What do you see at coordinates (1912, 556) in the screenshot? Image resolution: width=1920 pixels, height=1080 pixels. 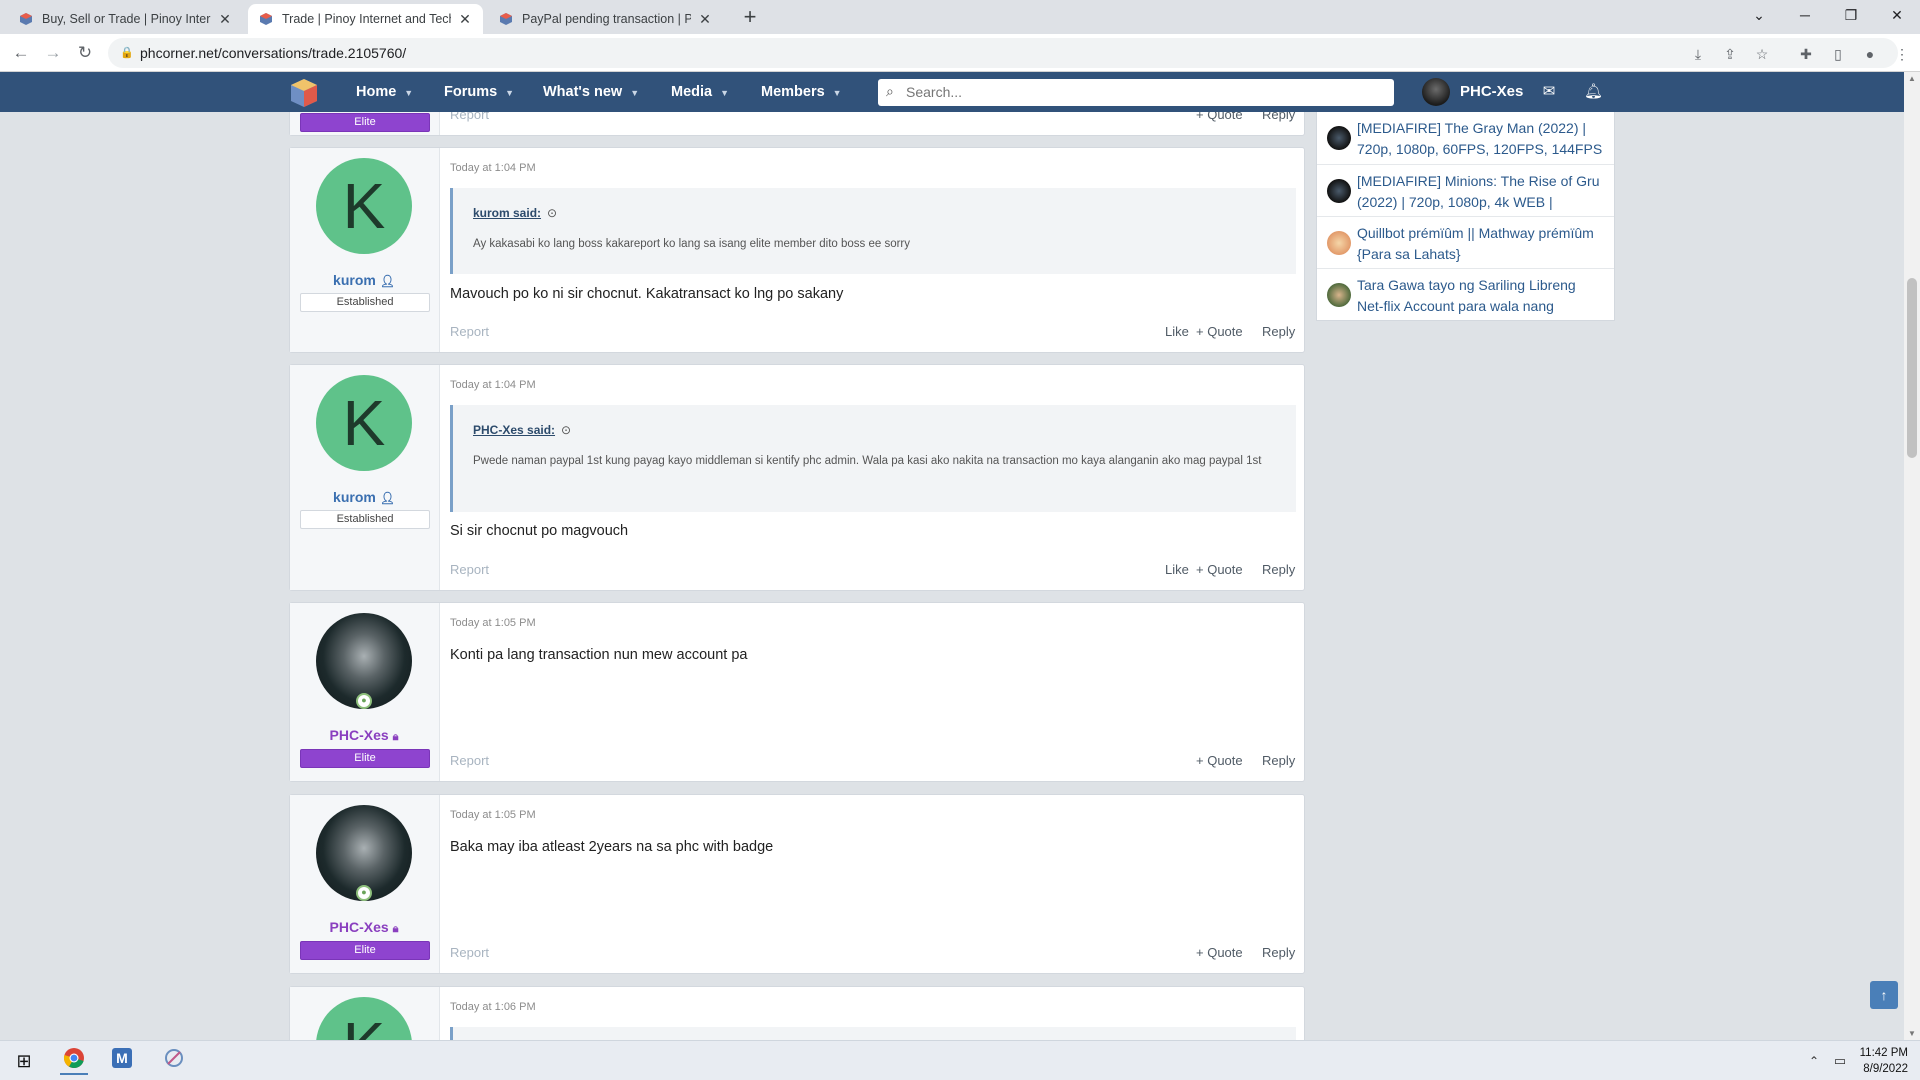 I see `page-scrollbar: ▲ ▼` at bounding box center [1912, 556].